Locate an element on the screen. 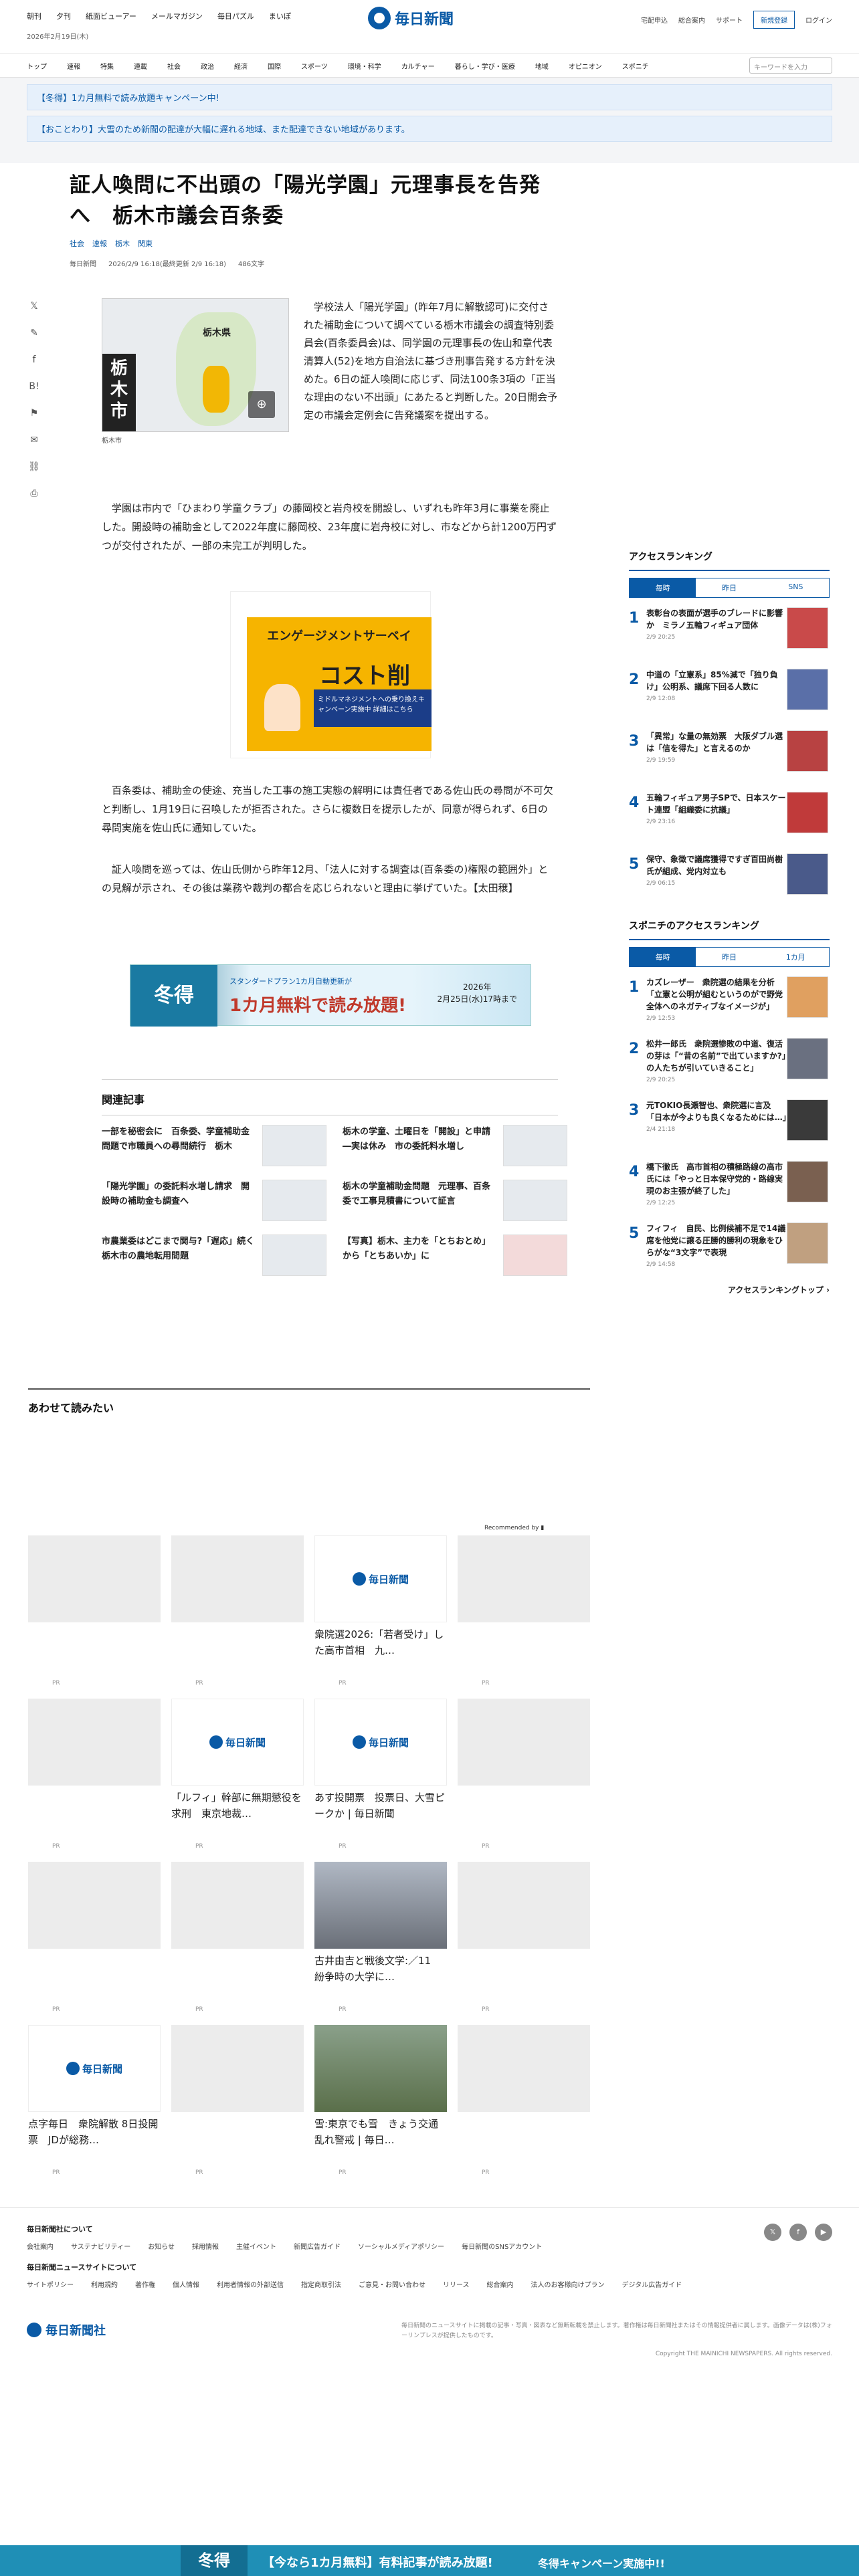 The height and width of the screenshot is (2576, 859). recommend-card: 雪:東京でも雪 きょう交通乱れ警戒 | 毎日… PR is located at coordinates (380, 2100).